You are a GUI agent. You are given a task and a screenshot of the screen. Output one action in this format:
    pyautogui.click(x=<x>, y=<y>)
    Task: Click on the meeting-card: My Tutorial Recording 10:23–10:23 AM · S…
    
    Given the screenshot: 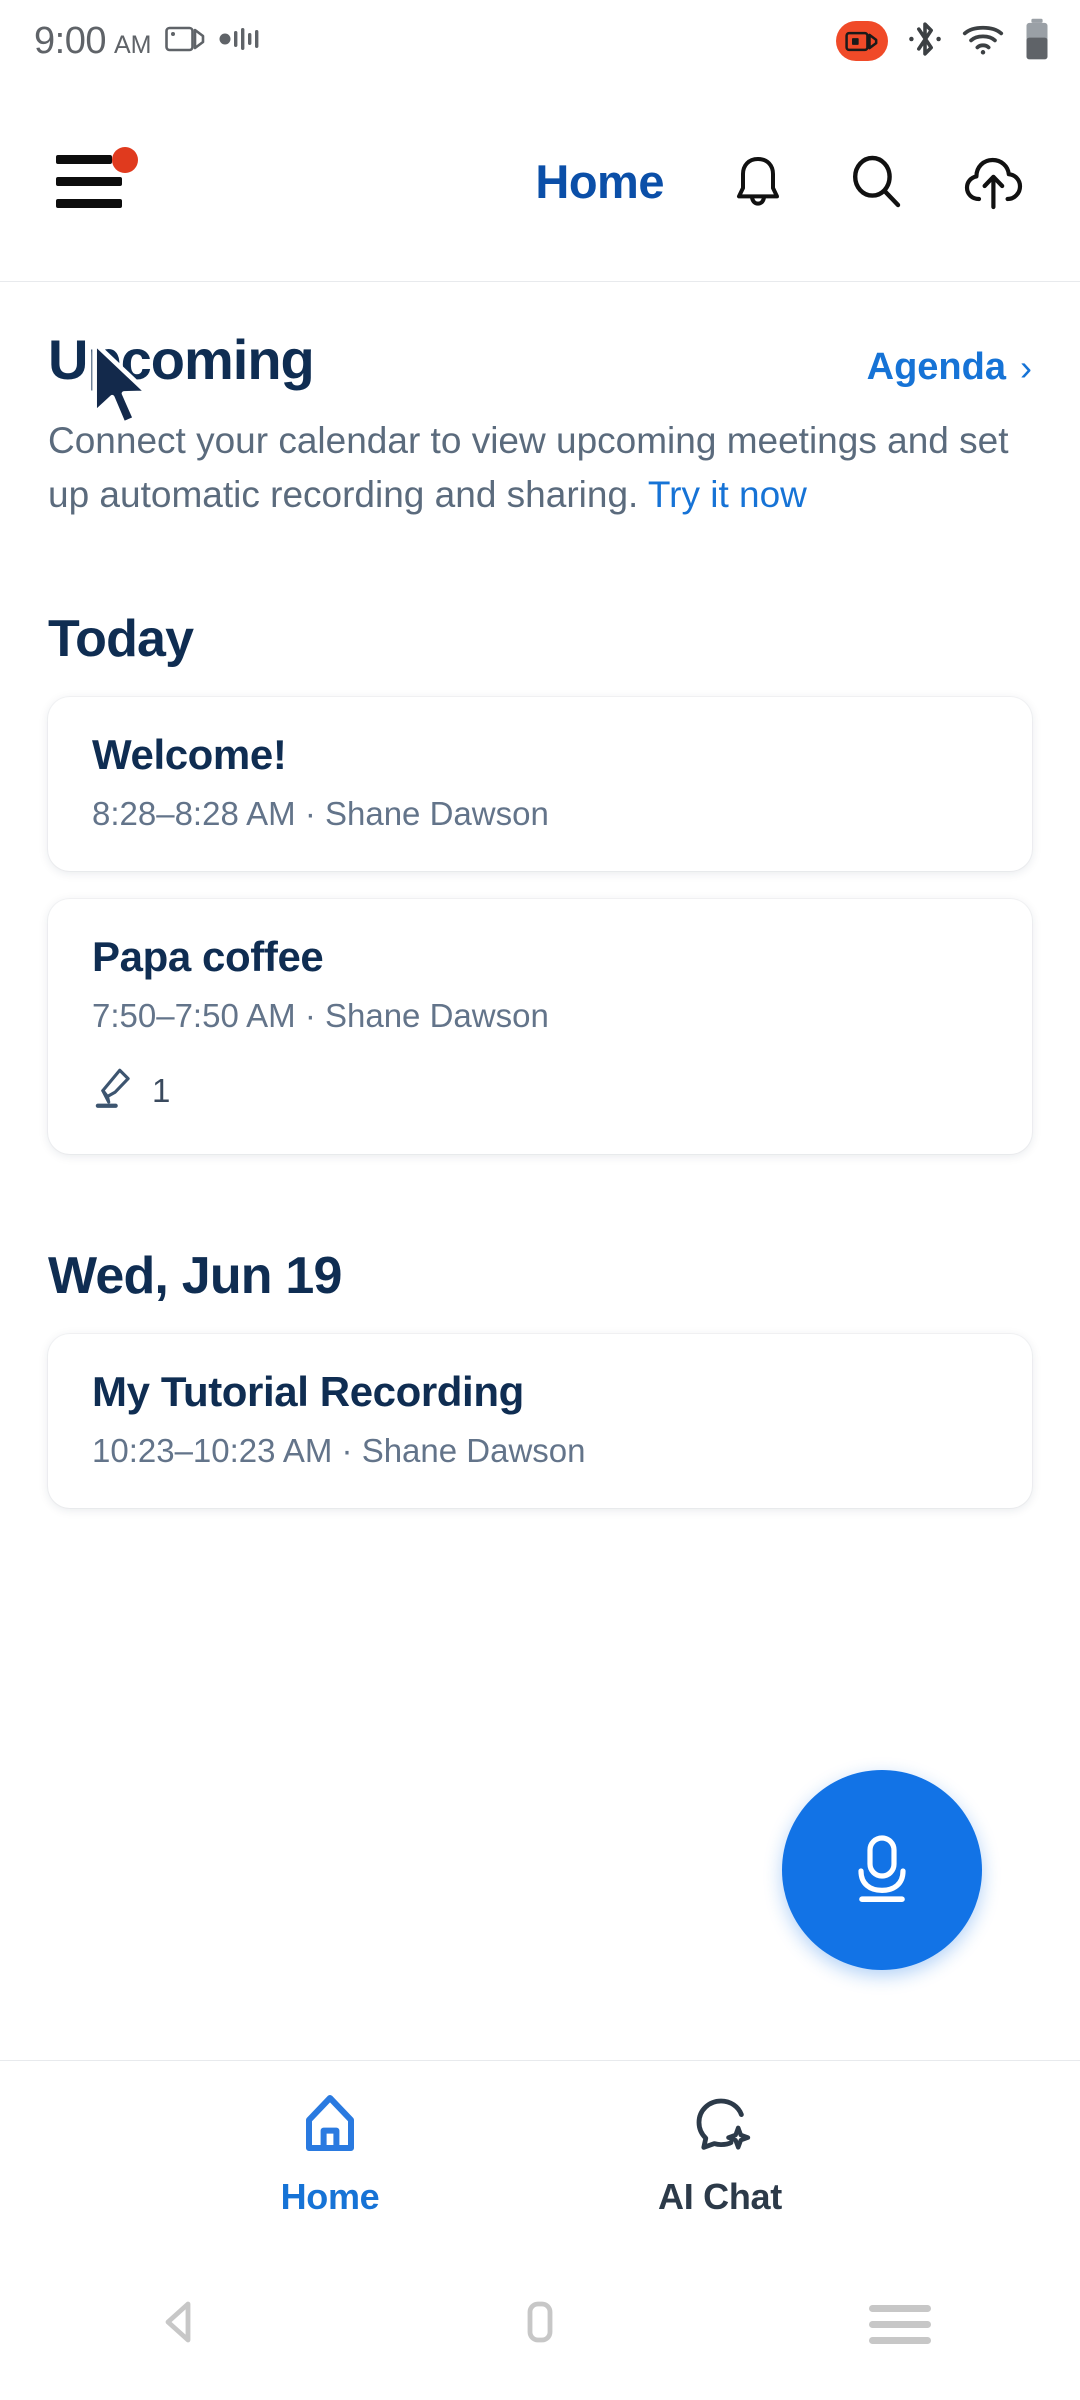 What is the action you would take?
    pyautogui.click(x=540, y=1421)
    